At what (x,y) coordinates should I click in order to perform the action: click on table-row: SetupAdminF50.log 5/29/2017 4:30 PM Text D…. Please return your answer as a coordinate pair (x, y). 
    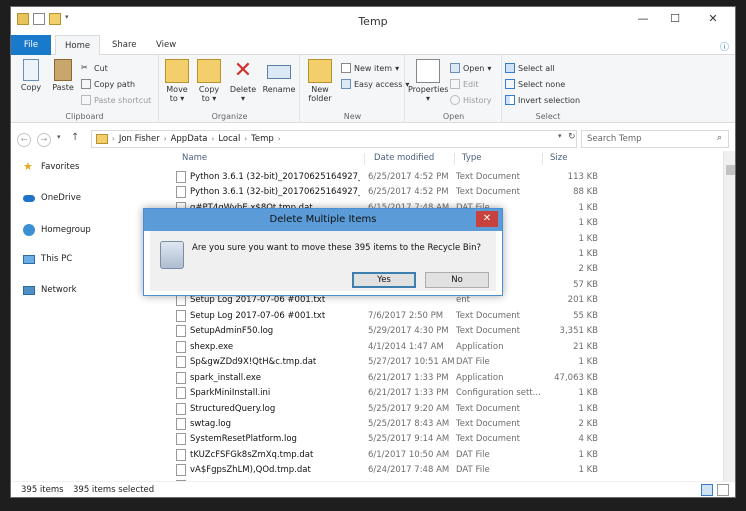
    Looking at the image, I should click on (383, 332).